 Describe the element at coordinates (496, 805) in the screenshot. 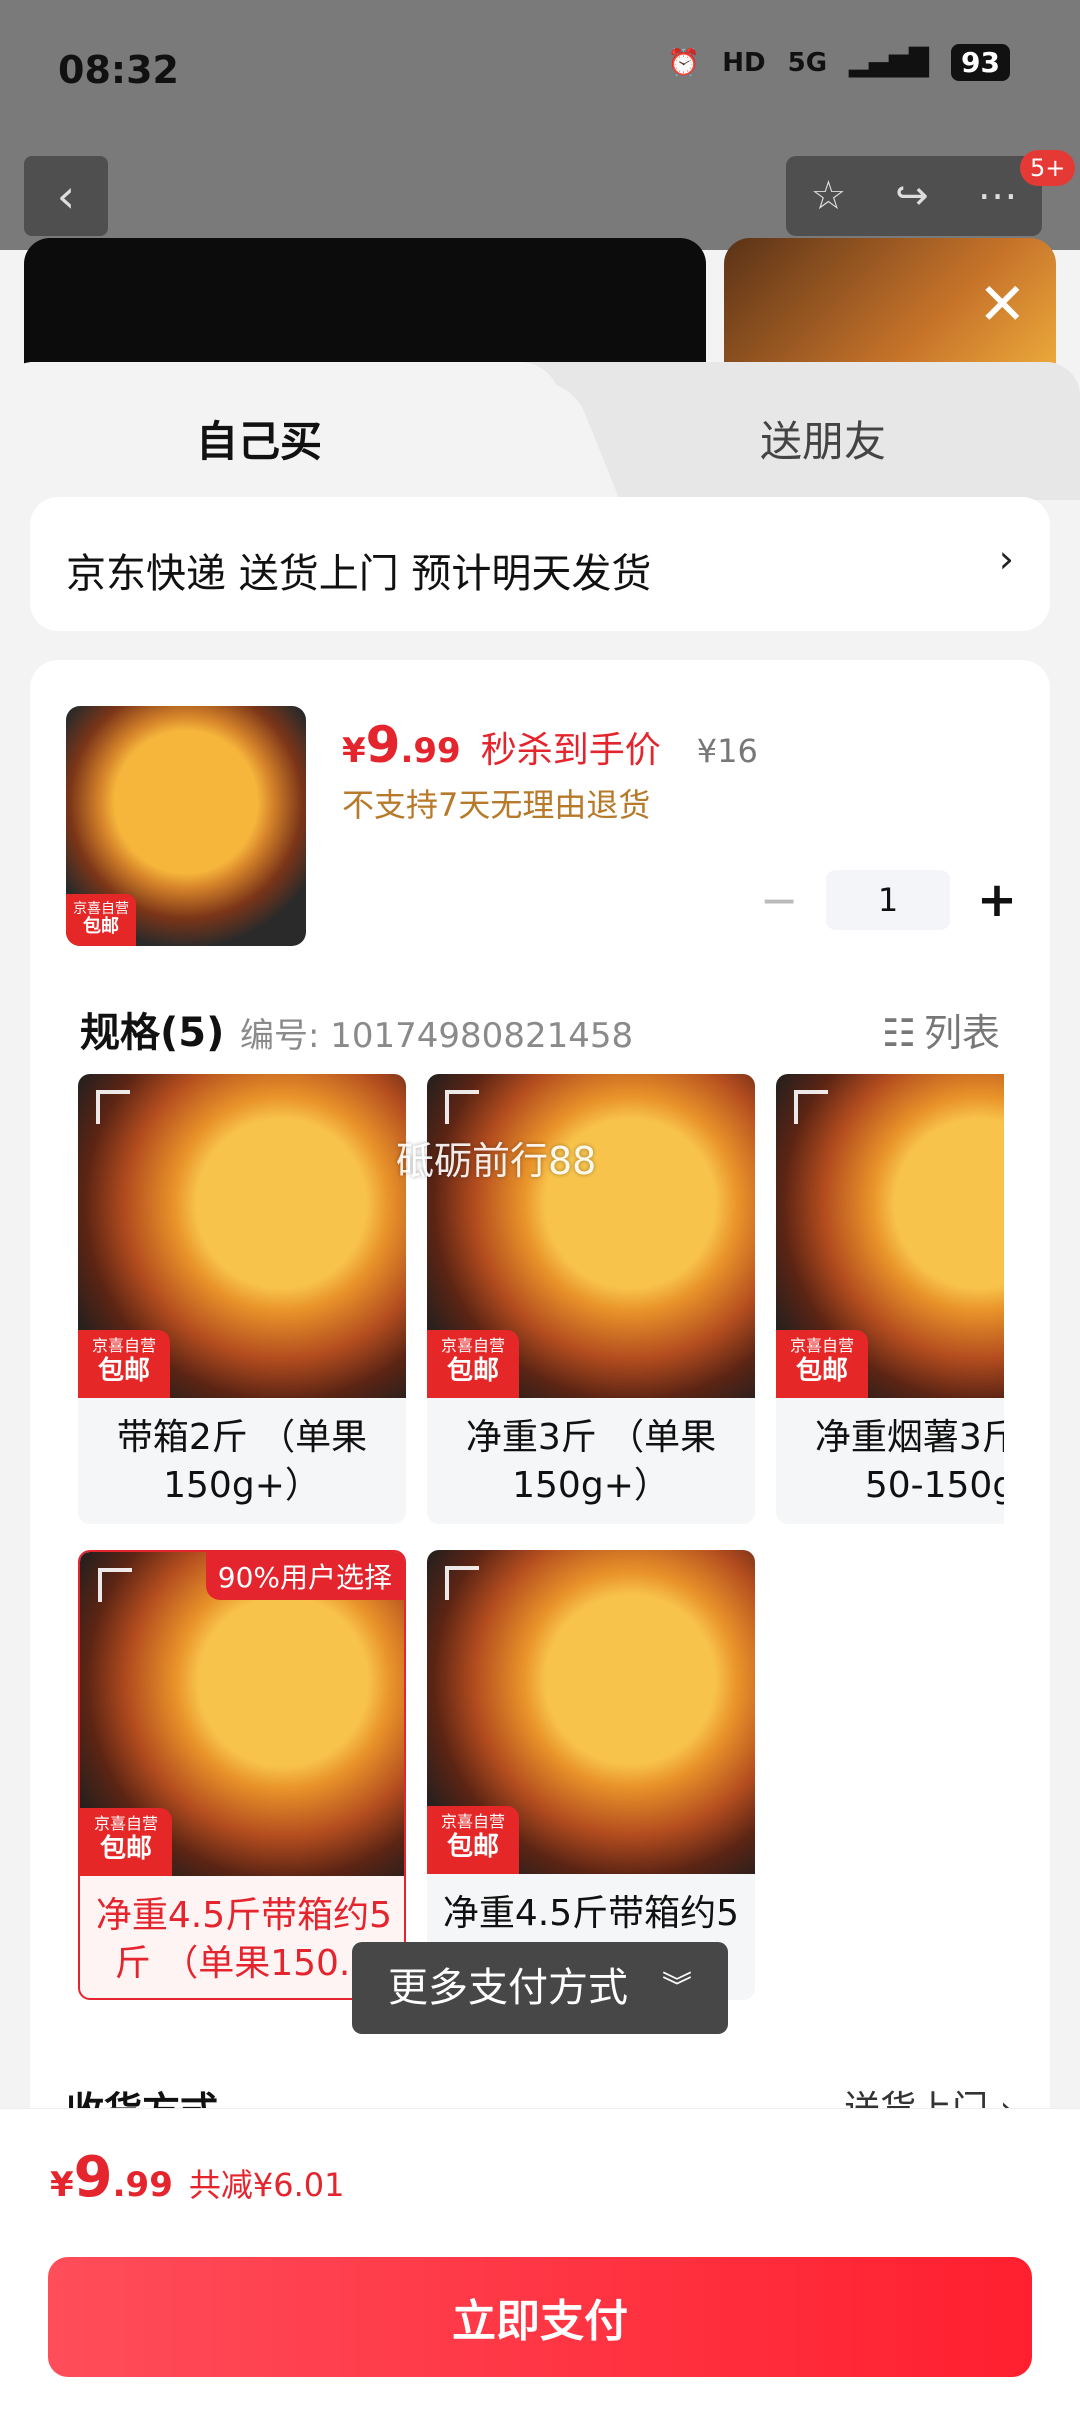

I see `return-policy: 不支持7天无理由退货` at that location.